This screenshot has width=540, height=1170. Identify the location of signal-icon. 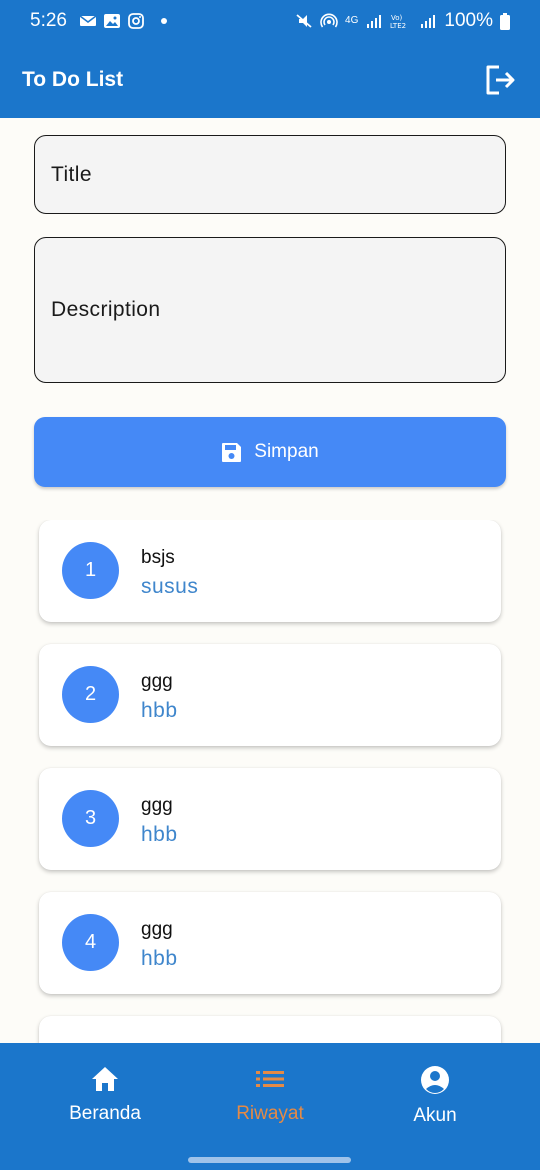
(374, 21).